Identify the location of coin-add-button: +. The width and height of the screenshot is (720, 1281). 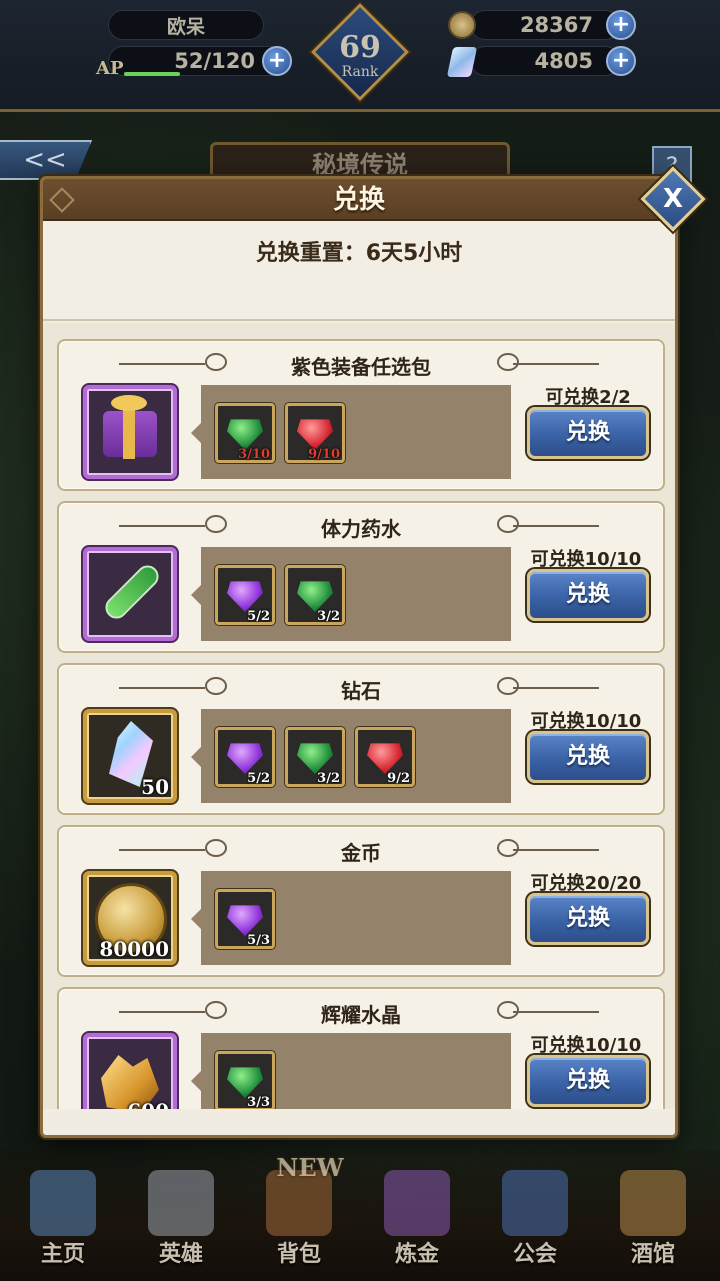
(621, 25).